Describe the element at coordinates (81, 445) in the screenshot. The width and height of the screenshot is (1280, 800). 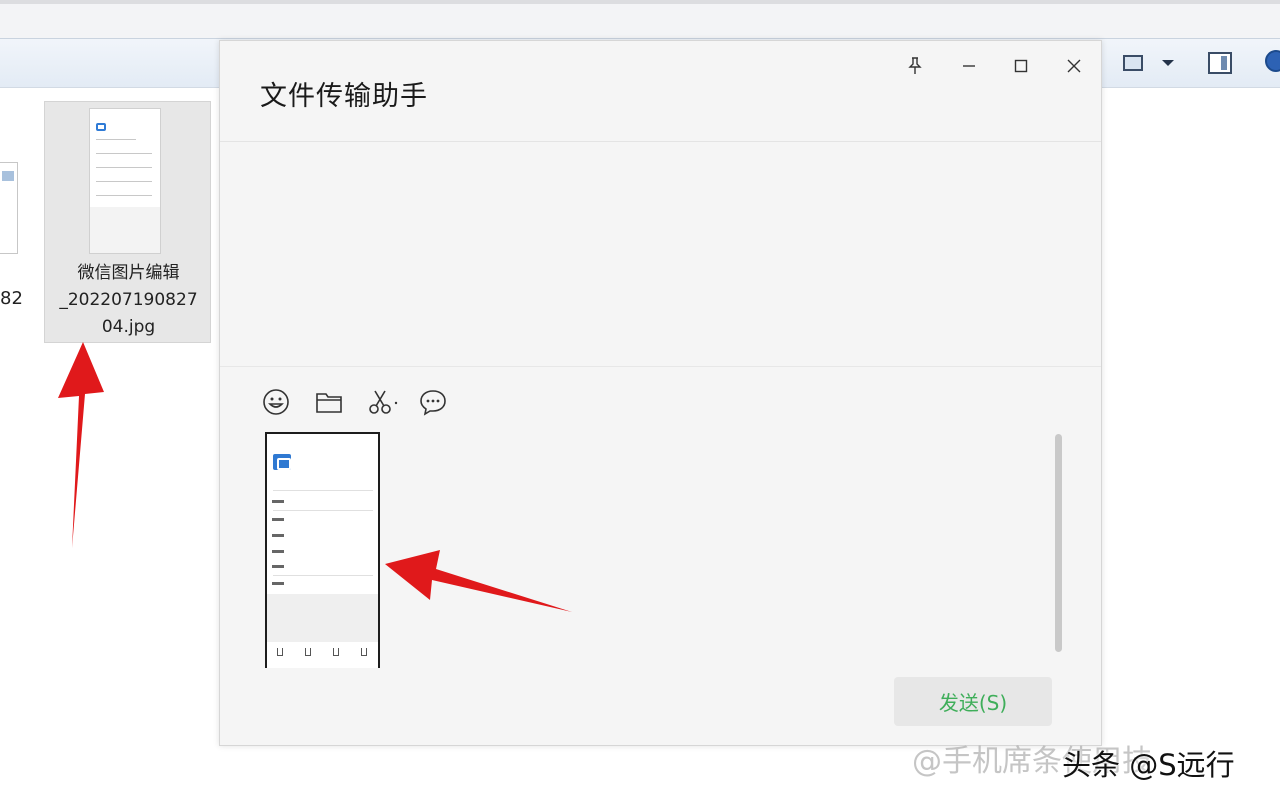
I see `red-arrow-up` at that location.